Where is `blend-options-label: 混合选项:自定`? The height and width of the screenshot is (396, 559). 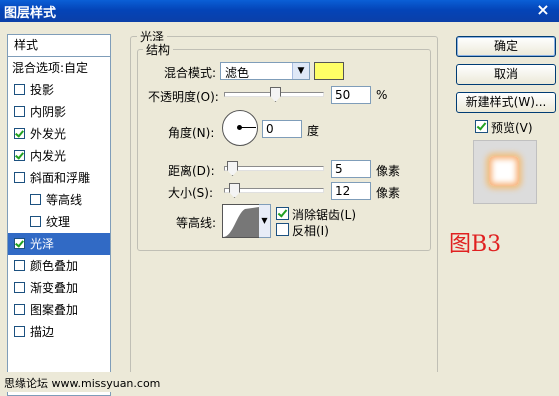
blend-options-label: 混合选项:自定 is located at coordinates (50, 68).